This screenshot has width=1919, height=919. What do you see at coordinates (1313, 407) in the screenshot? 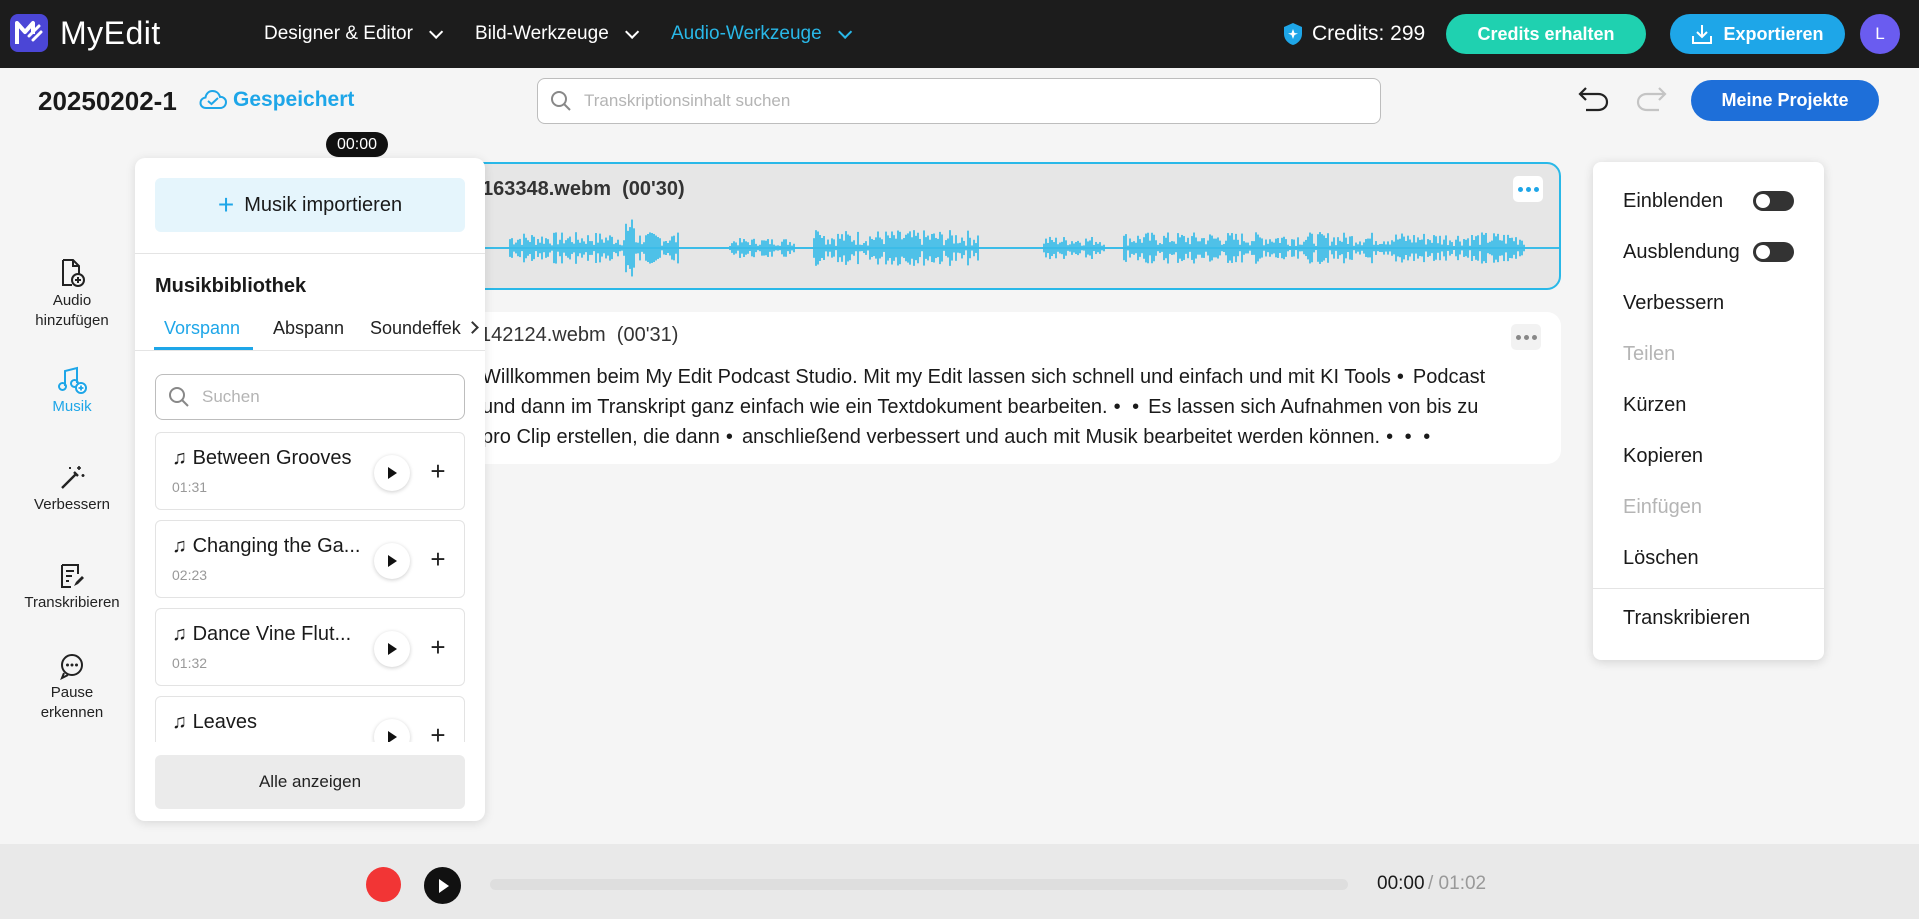
I see `transcript-segment: Es lassen sich Aufnahmen von bis zu` at bounding box center [1313, 407].